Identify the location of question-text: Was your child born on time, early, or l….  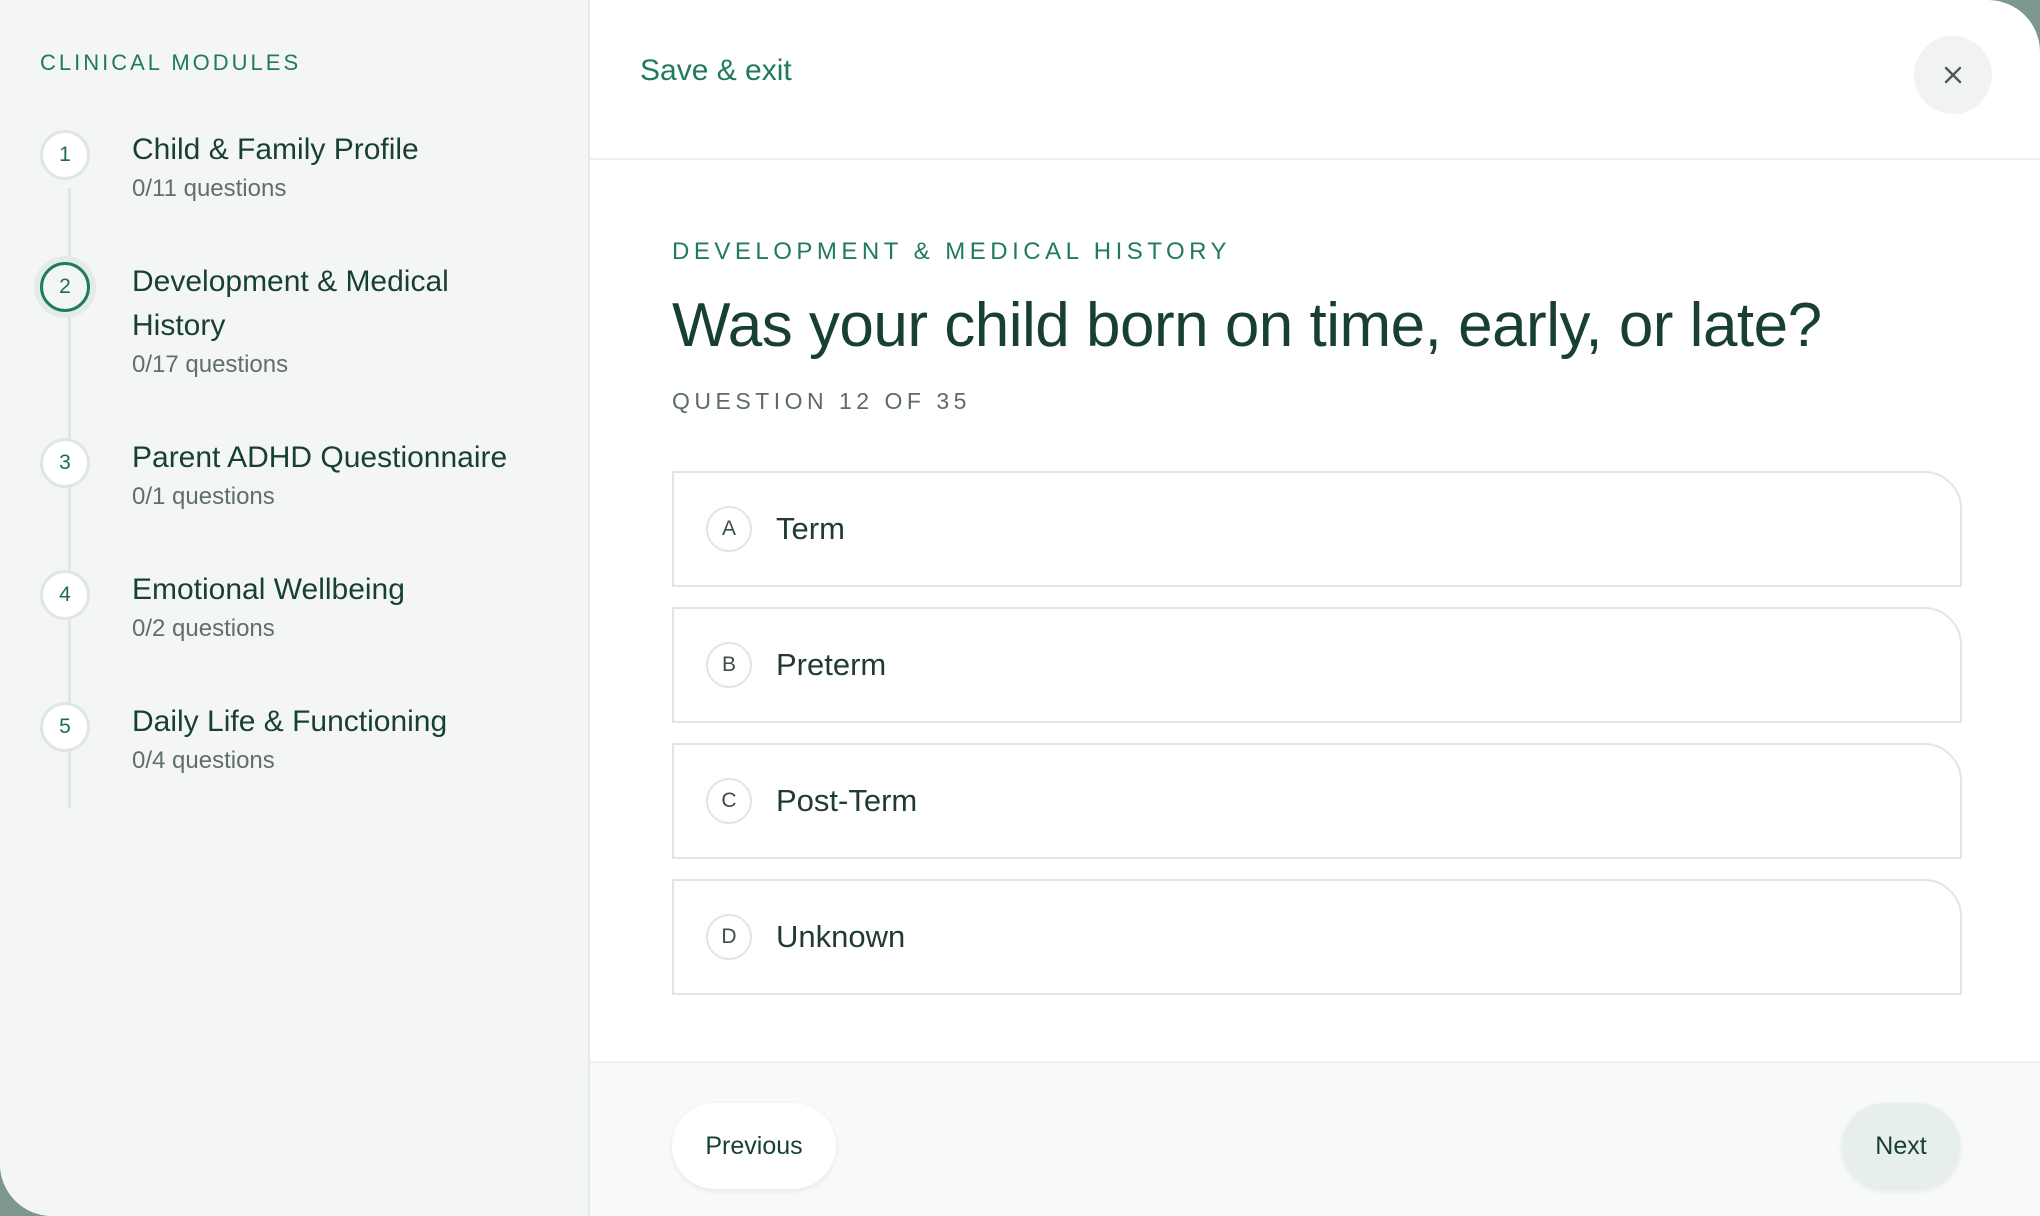
(1247, 325).